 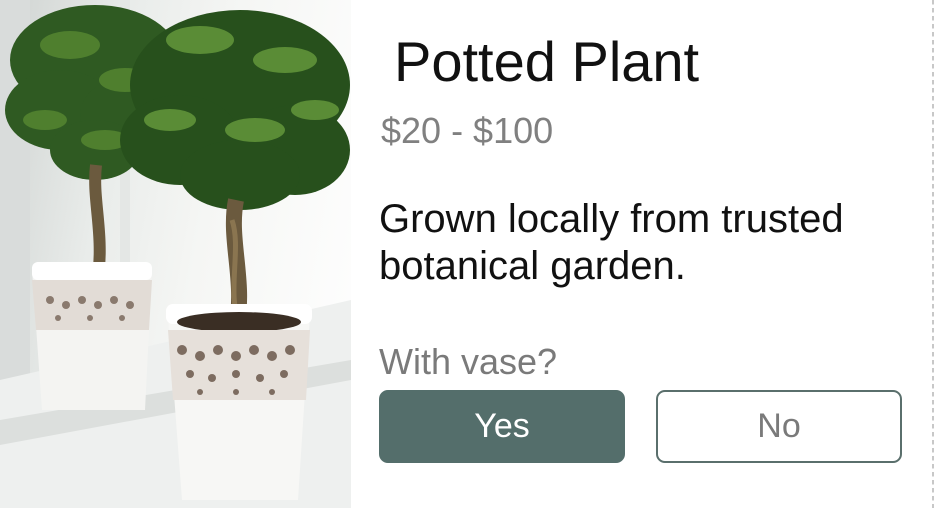 I want to click on vase-question: With vase?, so click(x=468, y=361).